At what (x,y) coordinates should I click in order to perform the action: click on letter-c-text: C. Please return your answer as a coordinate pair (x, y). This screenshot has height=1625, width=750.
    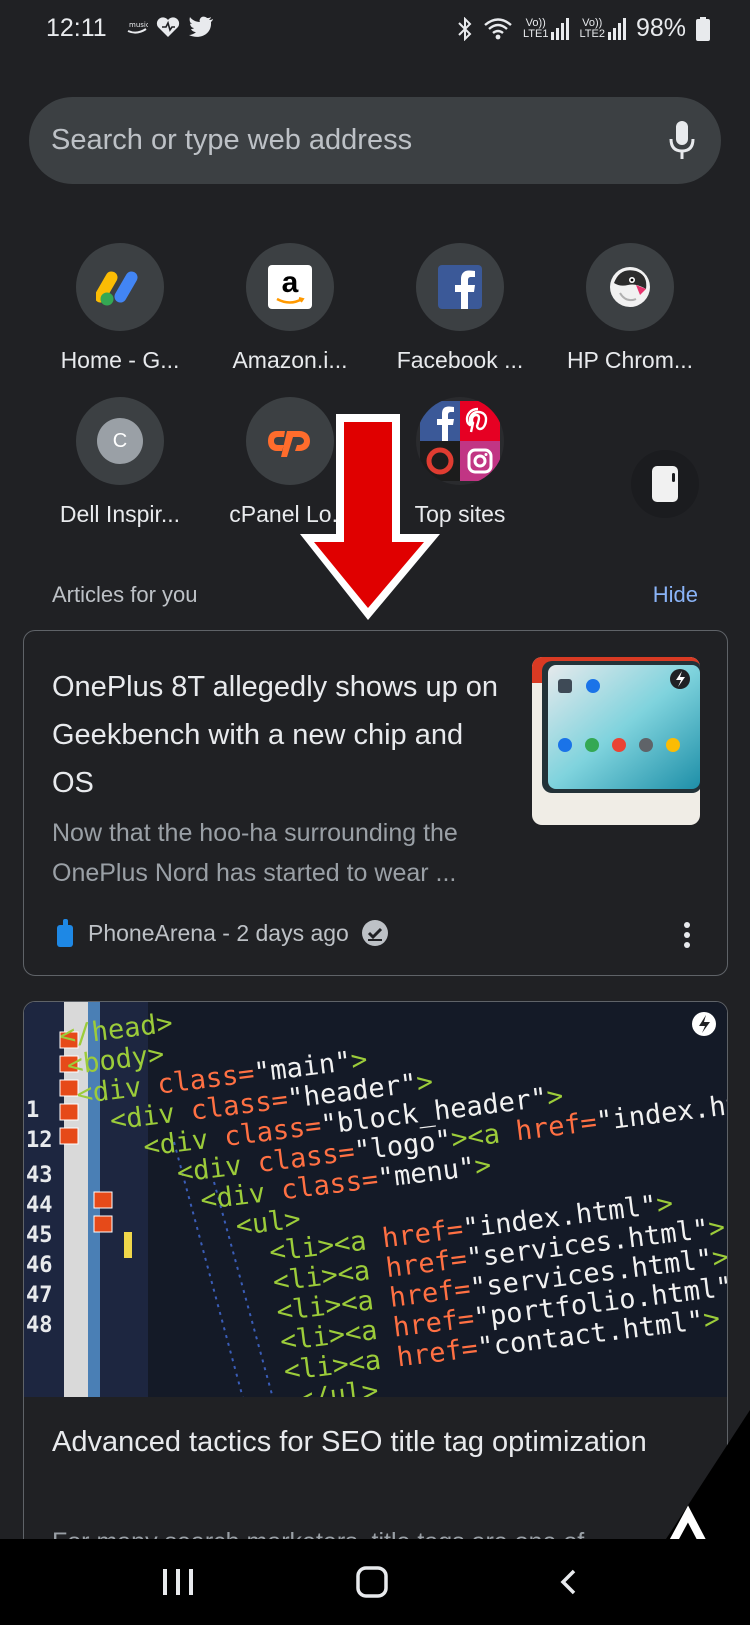
    Looking at the image, I should click on (120, 440).